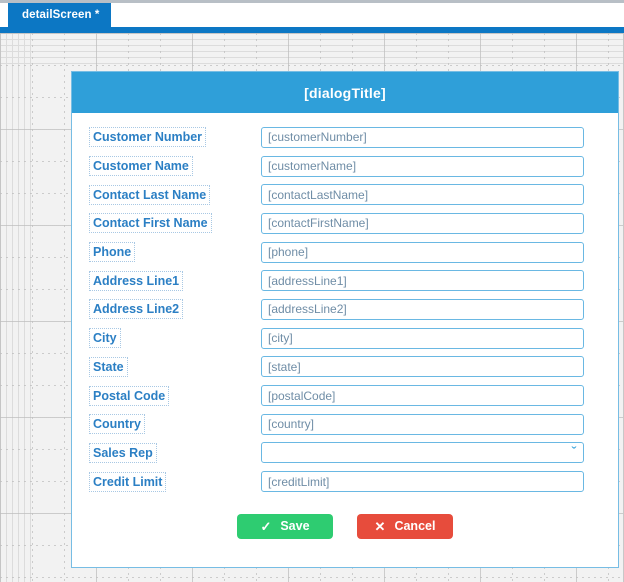 The height and width of the screenshot is (582, 624). I want to click on form-row: State [state], so click(345, 367).